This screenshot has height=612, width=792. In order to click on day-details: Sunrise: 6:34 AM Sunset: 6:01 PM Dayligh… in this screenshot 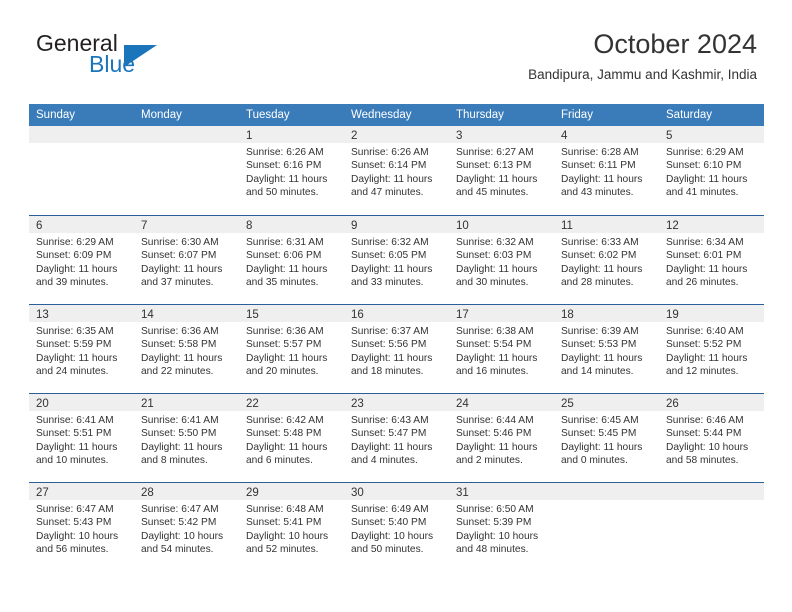, I will do `click(711, 261)`.